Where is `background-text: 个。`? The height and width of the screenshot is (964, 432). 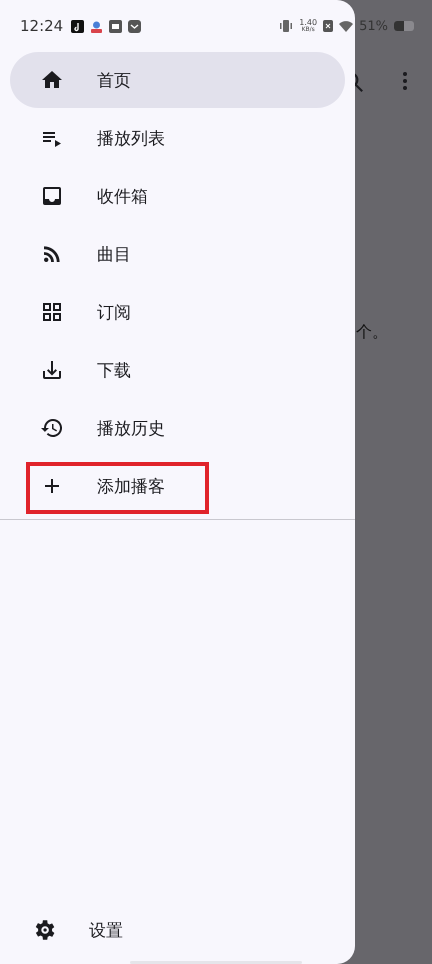 background-text: 个。 is located at coordinates (372, 332).